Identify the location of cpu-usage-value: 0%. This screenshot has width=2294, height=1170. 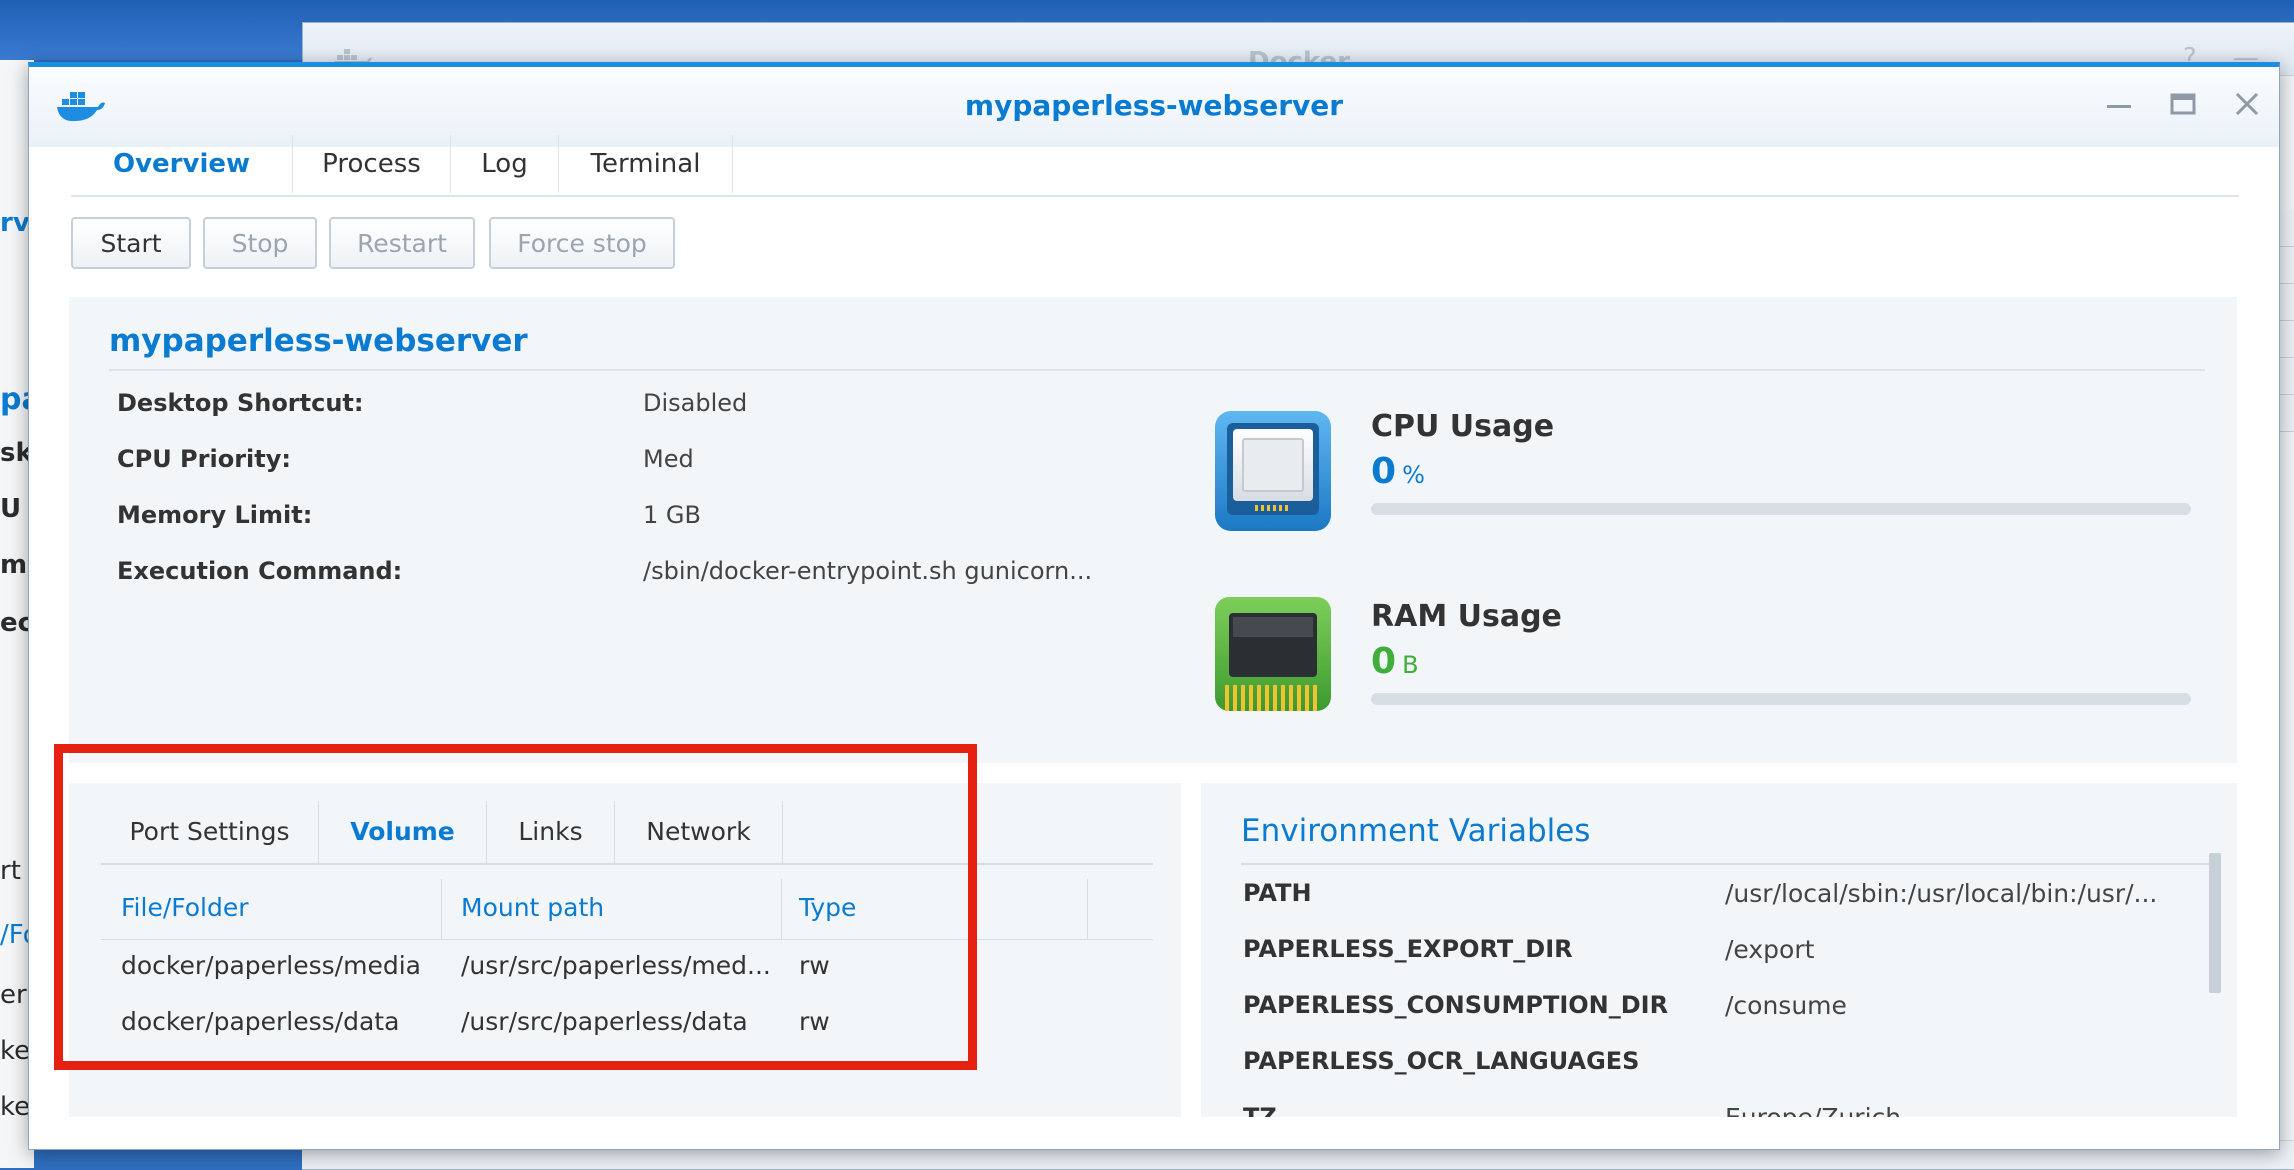
(1398, 471).